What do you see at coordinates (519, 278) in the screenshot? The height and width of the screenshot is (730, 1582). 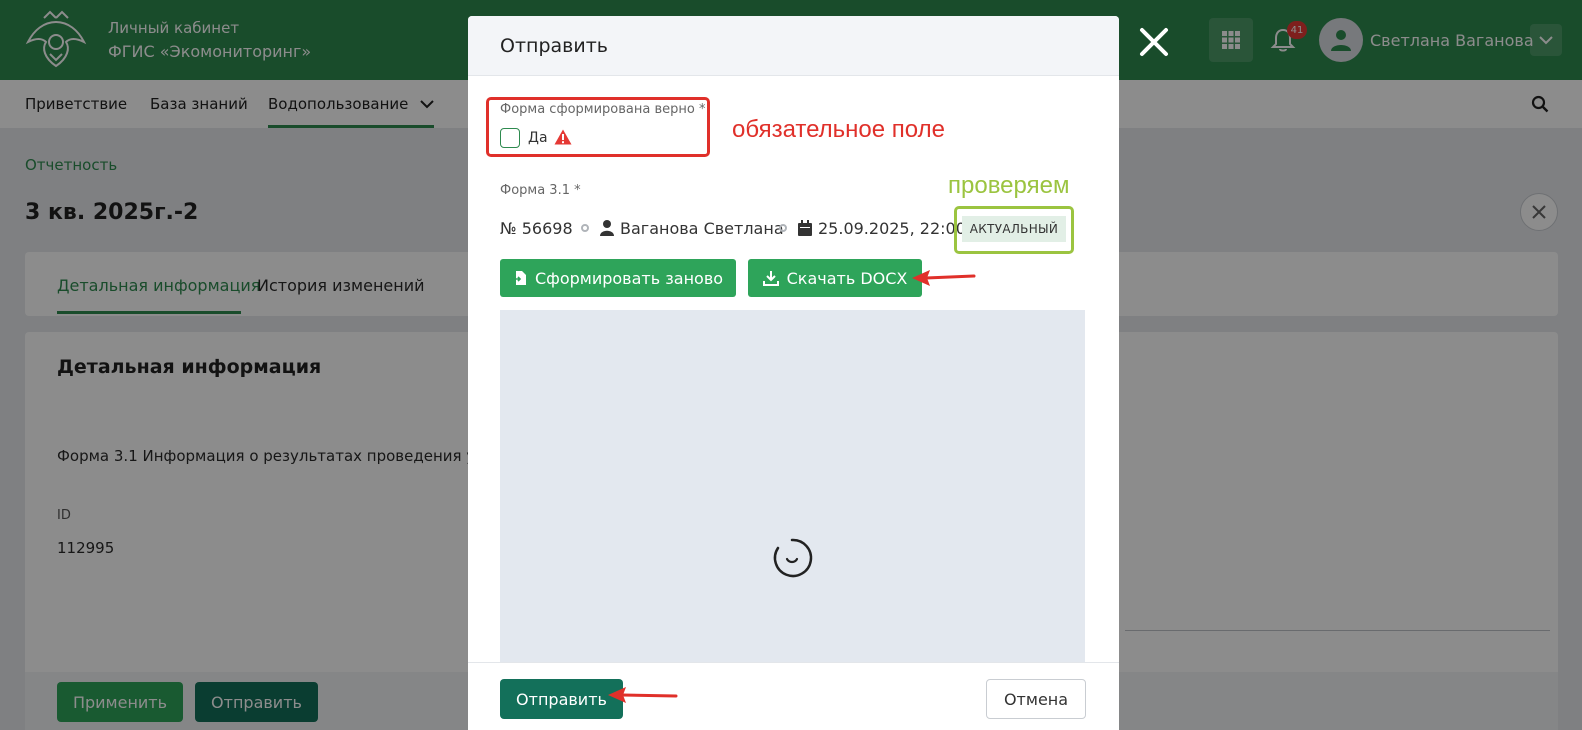 I see `file-import-icon` at bounding box center [519, 278].